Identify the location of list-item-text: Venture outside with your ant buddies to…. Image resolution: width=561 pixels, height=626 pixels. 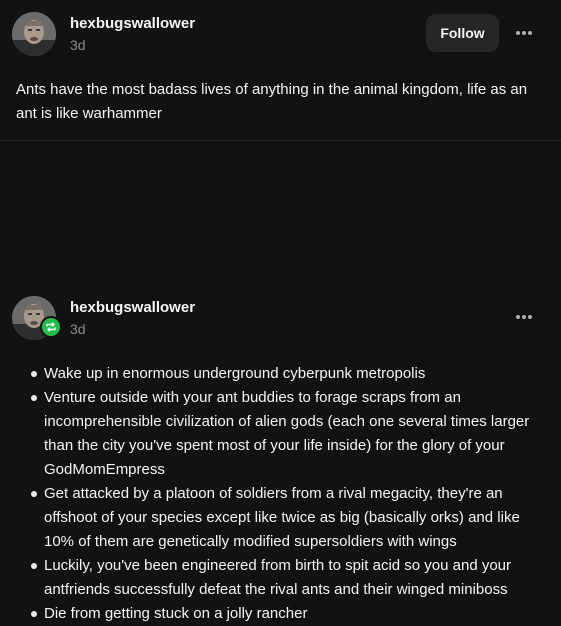
(287, 433).